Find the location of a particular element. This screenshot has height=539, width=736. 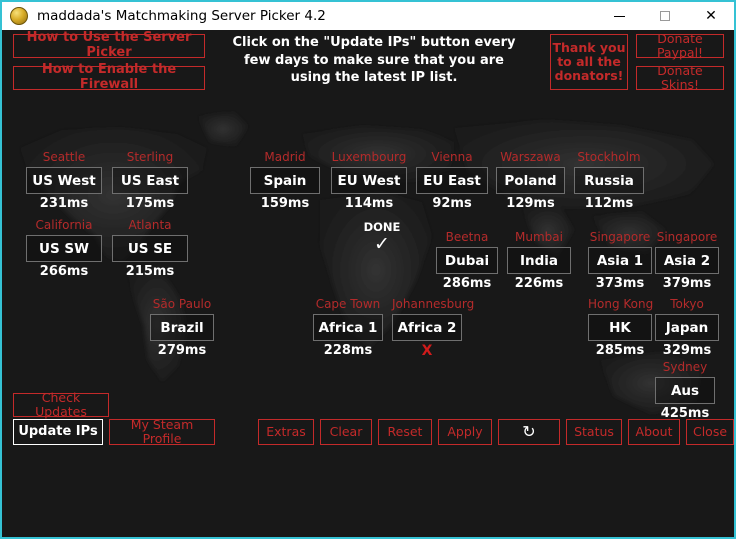

server-ping-value: 329ms is located at coordinates (687, 350).